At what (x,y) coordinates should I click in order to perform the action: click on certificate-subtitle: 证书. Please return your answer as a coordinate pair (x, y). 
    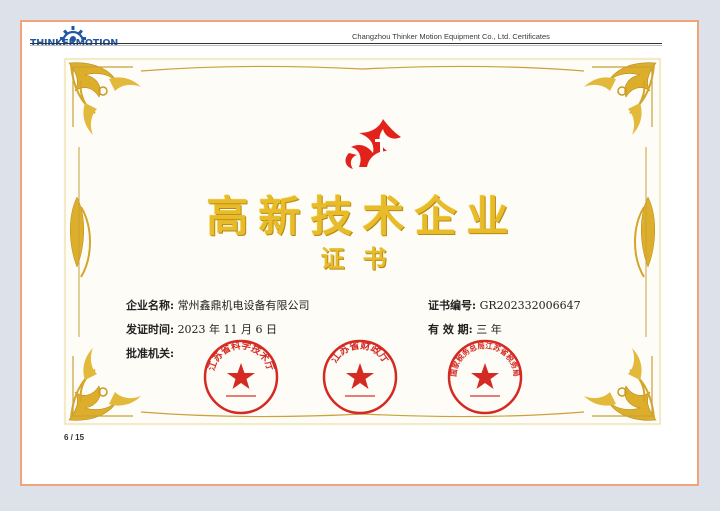
    Looking at the image, I should click on (362, 258).